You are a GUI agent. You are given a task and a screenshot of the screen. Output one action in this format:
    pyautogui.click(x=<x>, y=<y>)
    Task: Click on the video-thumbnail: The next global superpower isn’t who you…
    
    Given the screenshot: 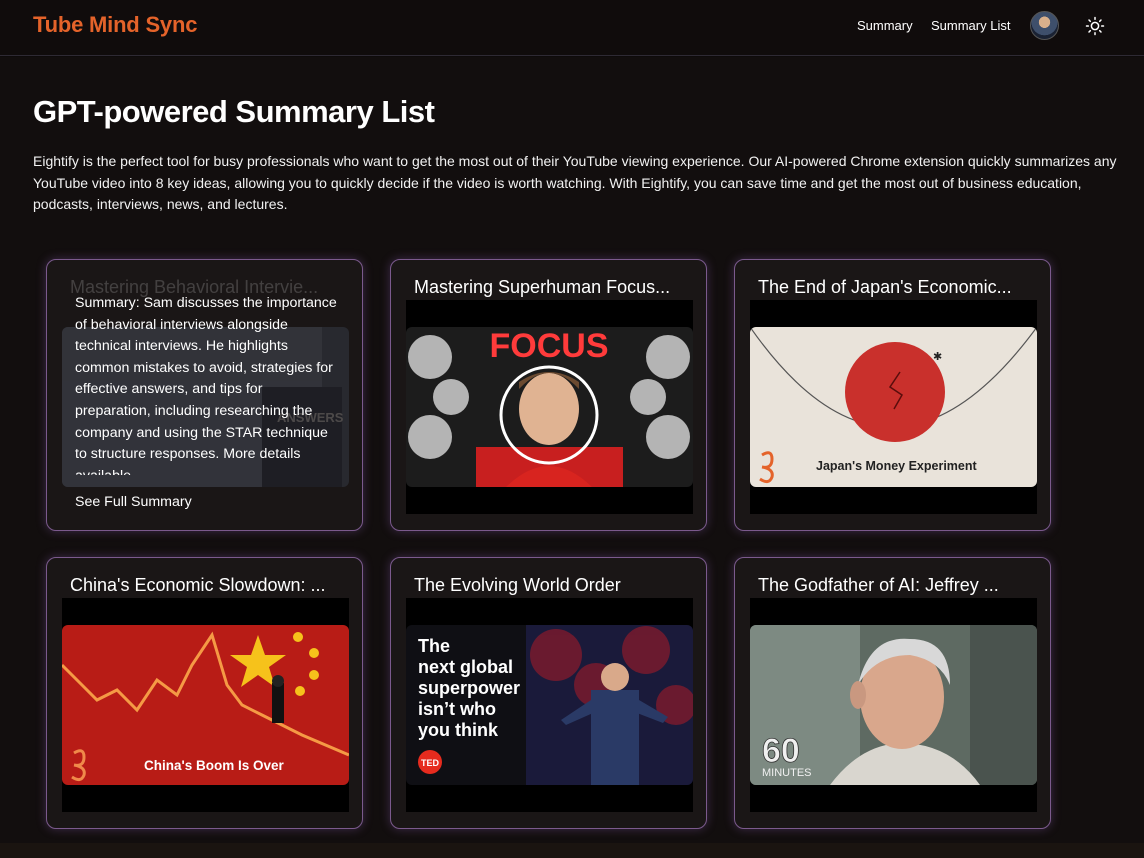 What is the action you would take?
    pyautogui.click(x=549, y=705)
    